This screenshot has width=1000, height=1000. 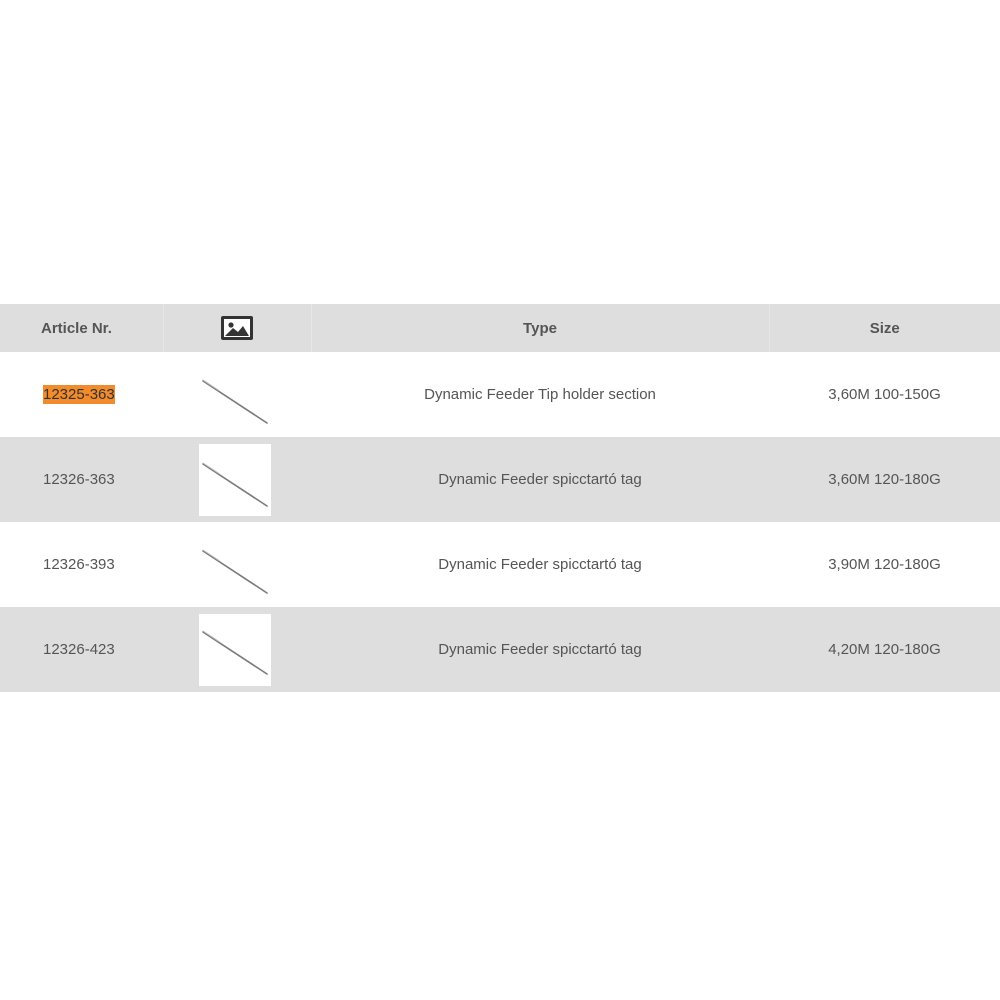 I want to click on header-size: Size, so click(x=884, y=328).